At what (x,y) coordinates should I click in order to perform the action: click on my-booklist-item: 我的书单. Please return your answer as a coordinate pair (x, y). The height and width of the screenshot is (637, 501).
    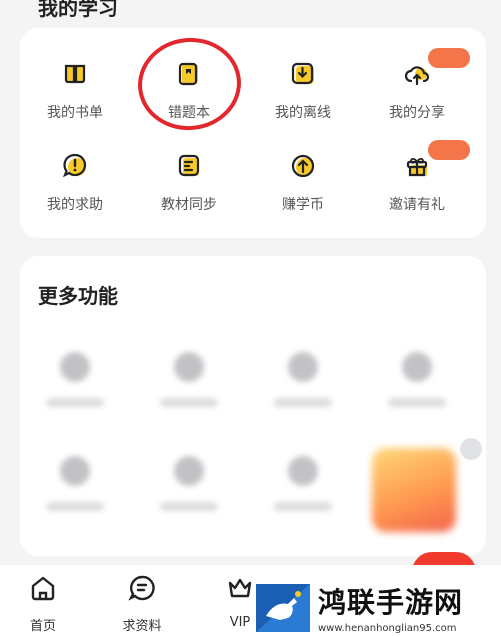
    Looking at the image, I should click on (75, 90).